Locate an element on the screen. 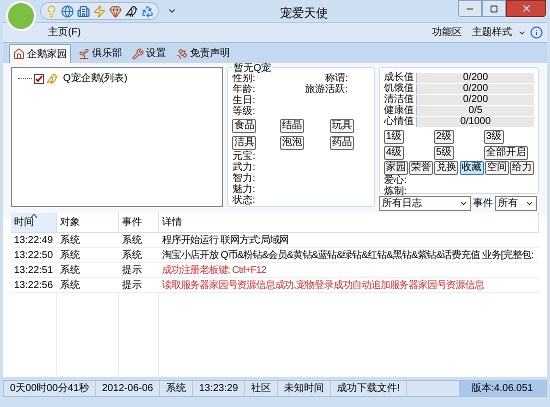 The height and width of the screenshot is (407, 550). stat-label: 健康值 is located at coordinates (399, 110).